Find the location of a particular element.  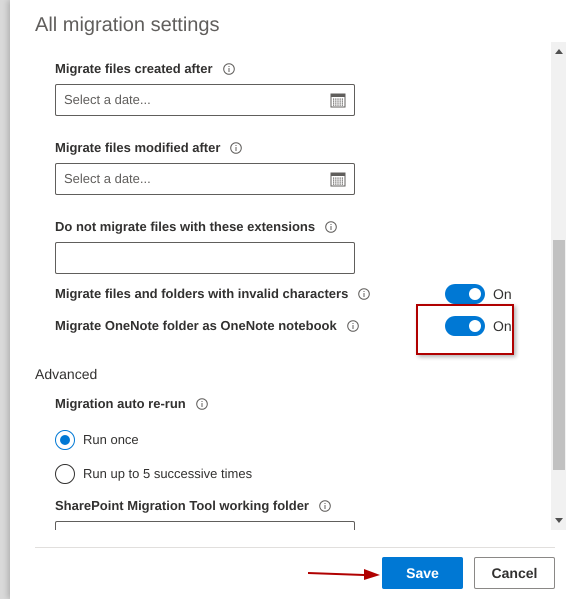

field-label: Migration auto re-run is located at coordinates (120, 404).